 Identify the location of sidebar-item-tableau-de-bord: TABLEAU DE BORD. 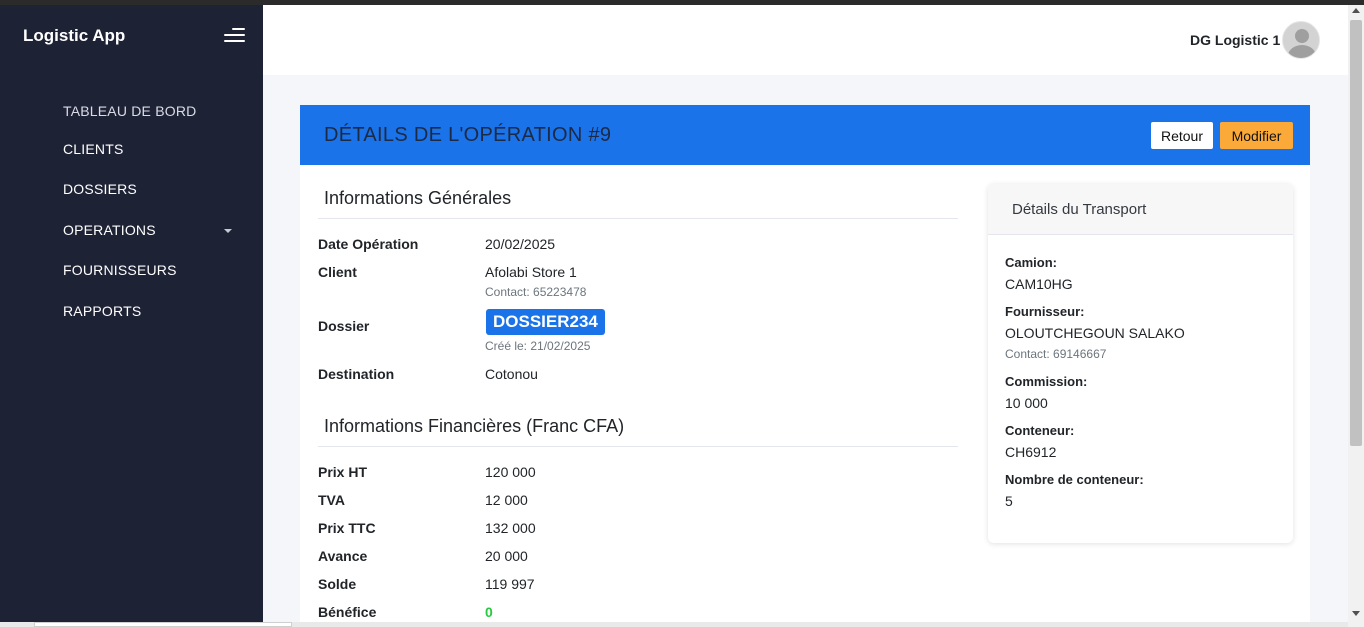
(129, 111).